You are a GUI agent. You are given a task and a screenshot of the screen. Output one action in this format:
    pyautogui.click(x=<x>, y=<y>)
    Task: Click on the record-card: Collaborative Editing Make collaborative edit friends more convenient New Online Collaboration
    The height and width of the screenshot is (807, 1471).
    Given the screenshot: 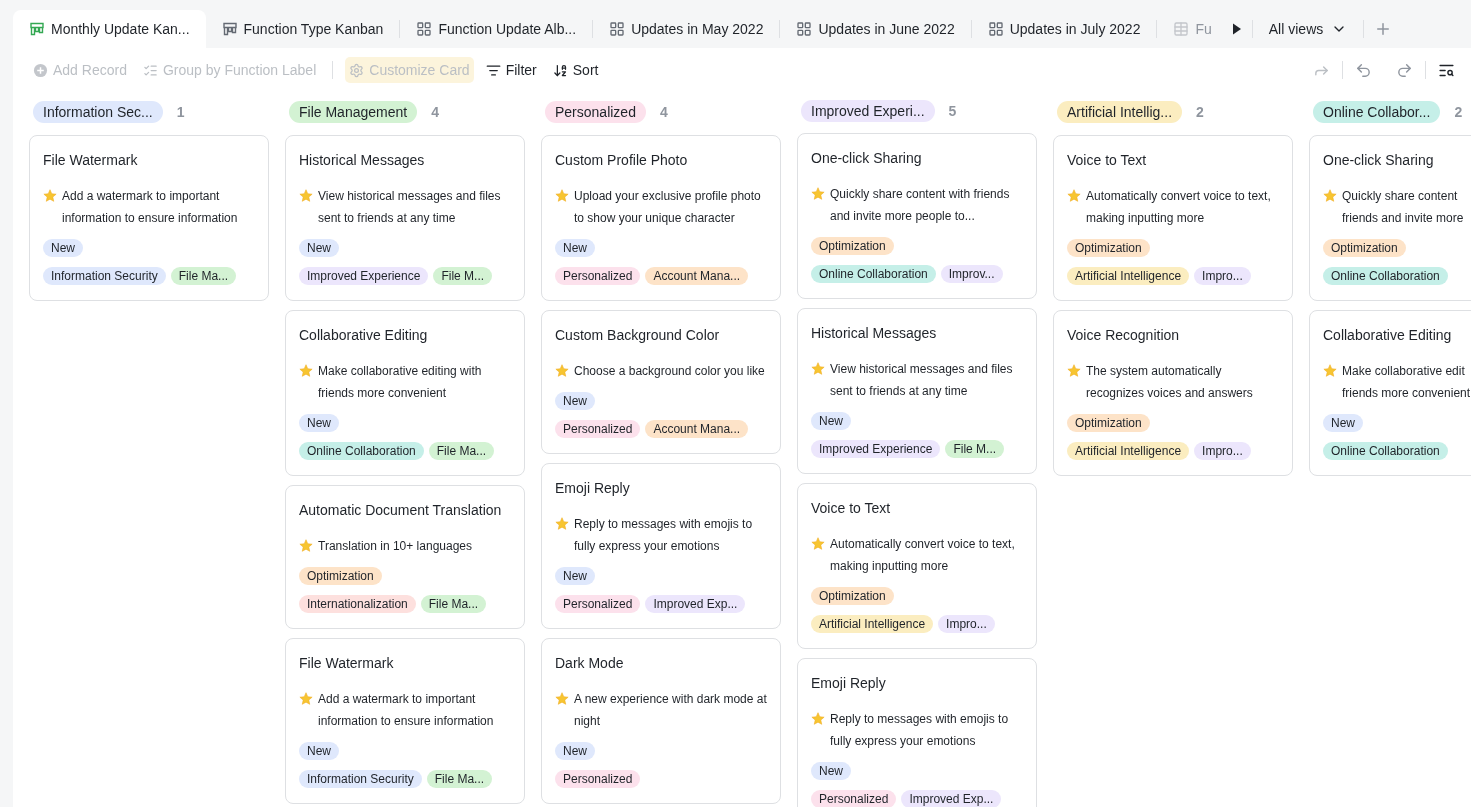 What is the action you would take?
    pyautogui.click(x=1390, y=393)
    